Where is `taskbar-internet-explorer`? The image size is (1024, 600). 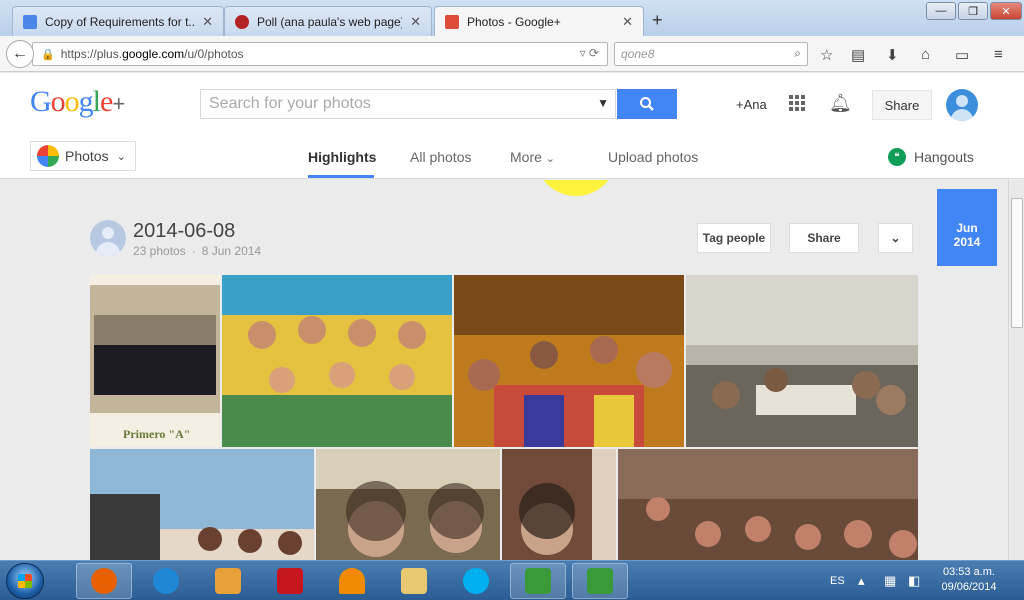 taskbar-internet-explorer is located at coordinates (166, 581).